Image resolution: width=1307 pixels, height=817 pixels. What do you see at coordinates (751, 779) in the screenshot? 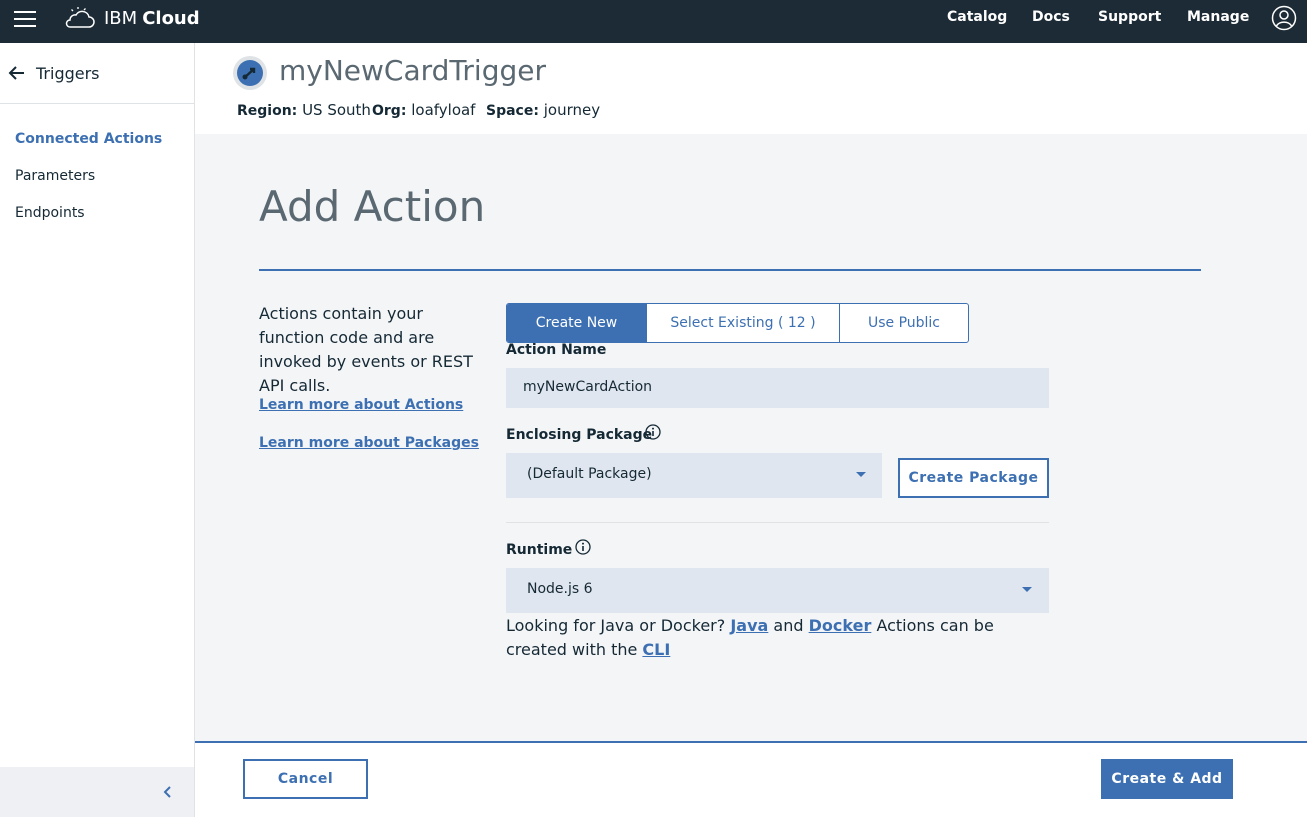
I see `footer-actions: Cancel Create & Add` at bounding box center [751, 779].